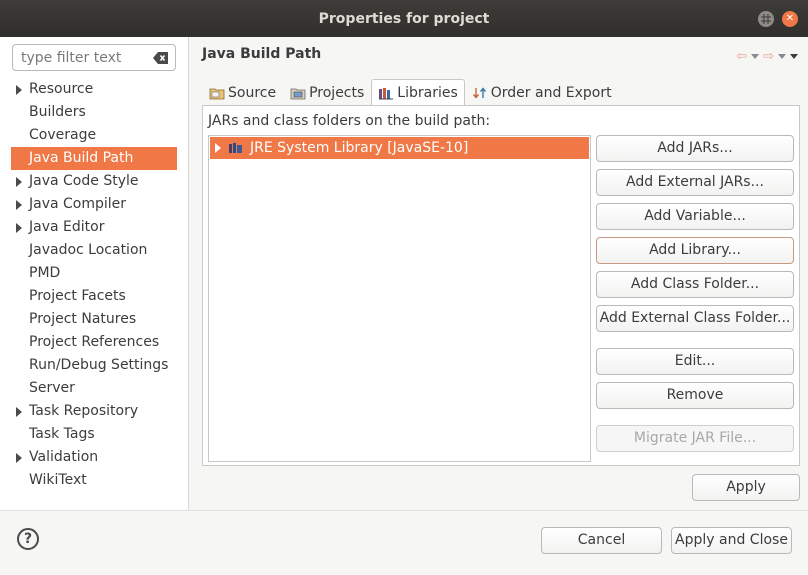  I want to click on nav-item-label: Task Repository, so click(84, 411).